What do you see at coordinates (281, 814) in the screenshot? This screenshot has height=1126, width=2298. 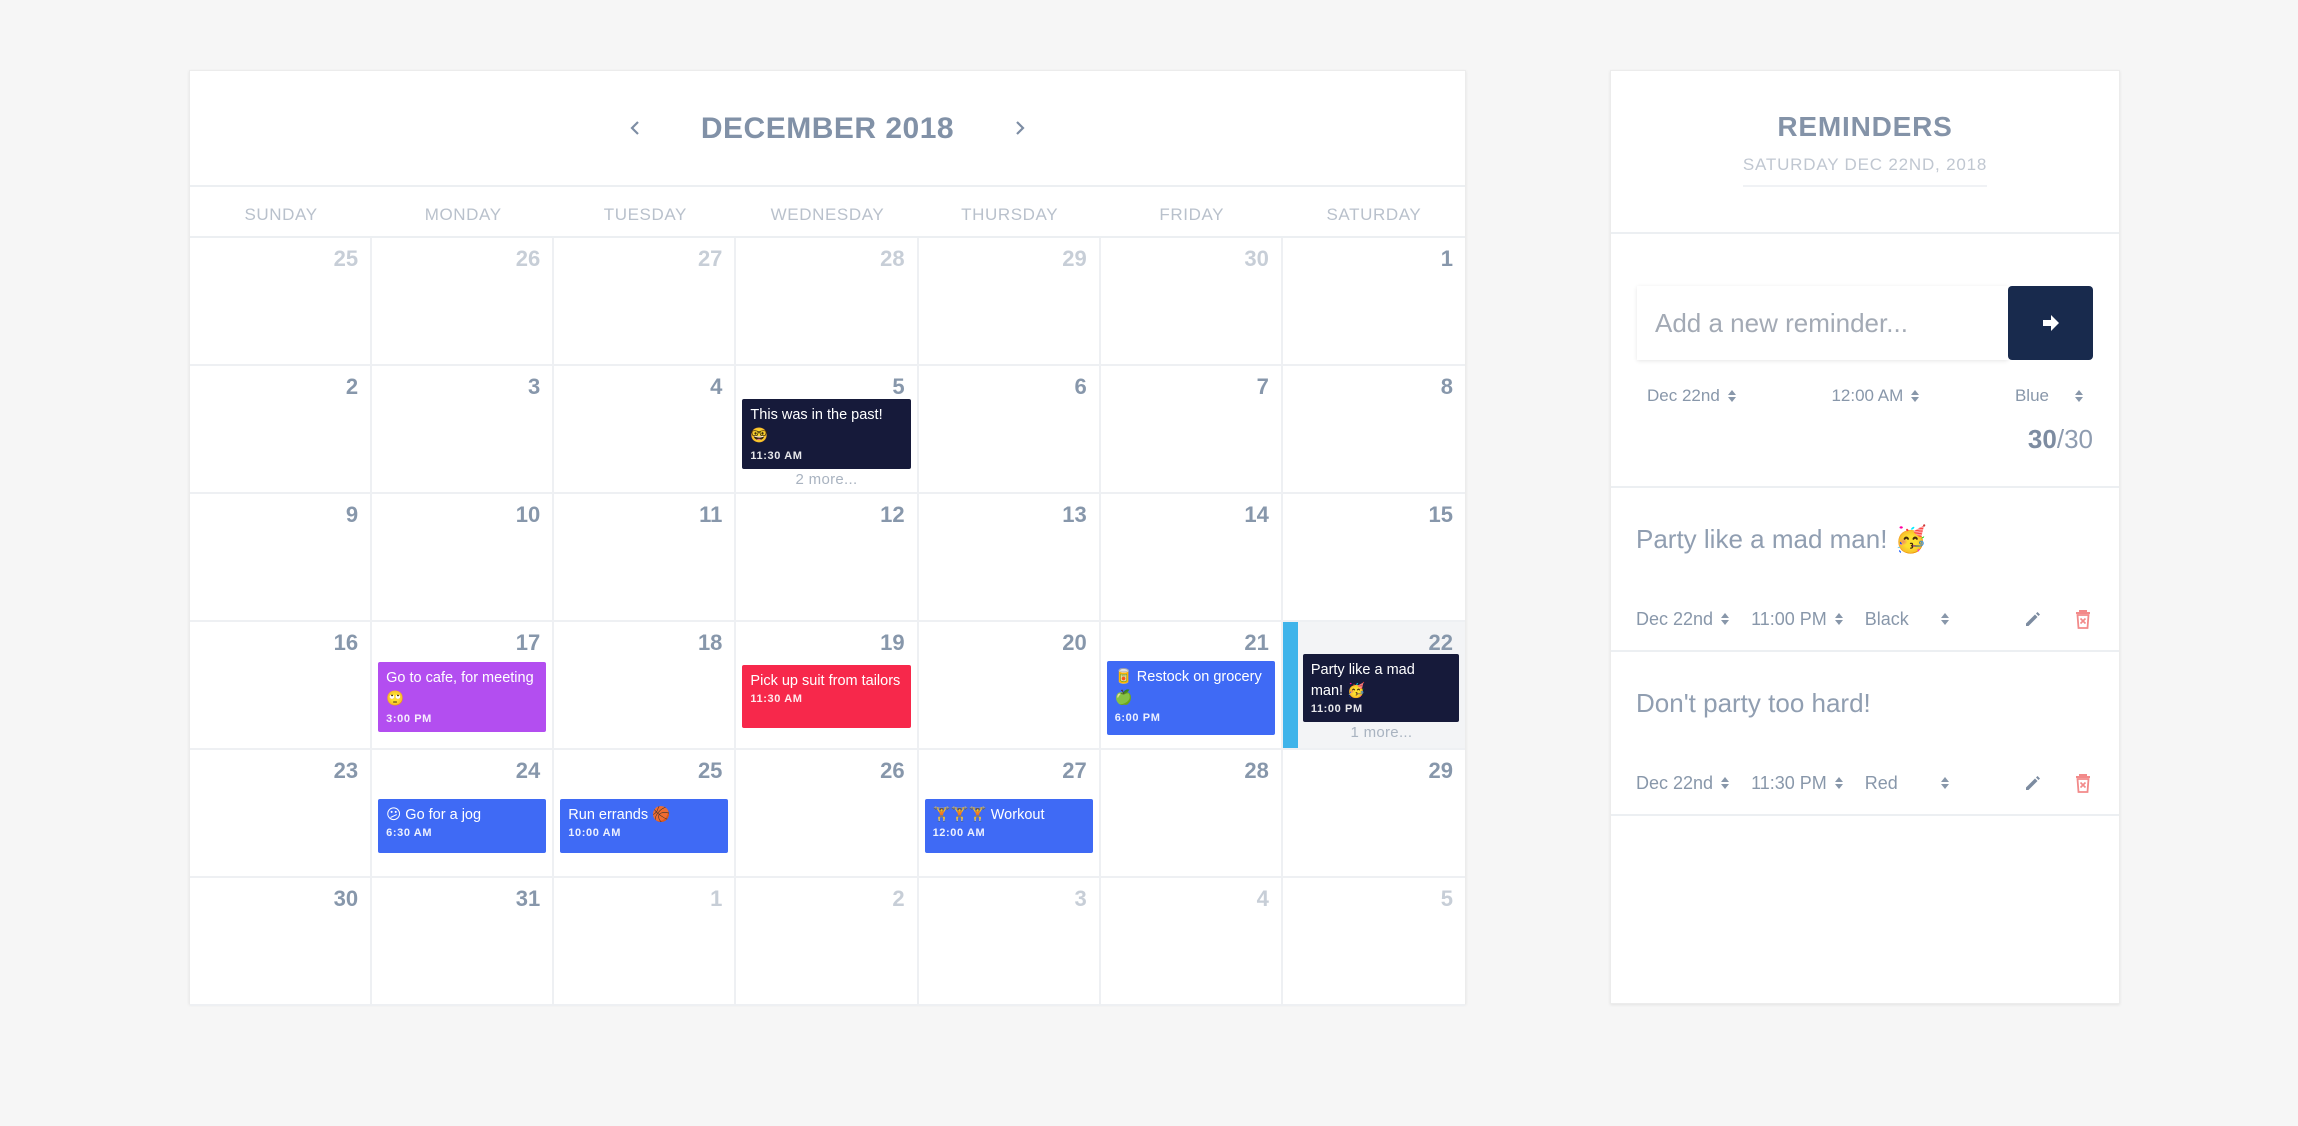 I see `day-cell: 23` at bounding box center [281, 814].